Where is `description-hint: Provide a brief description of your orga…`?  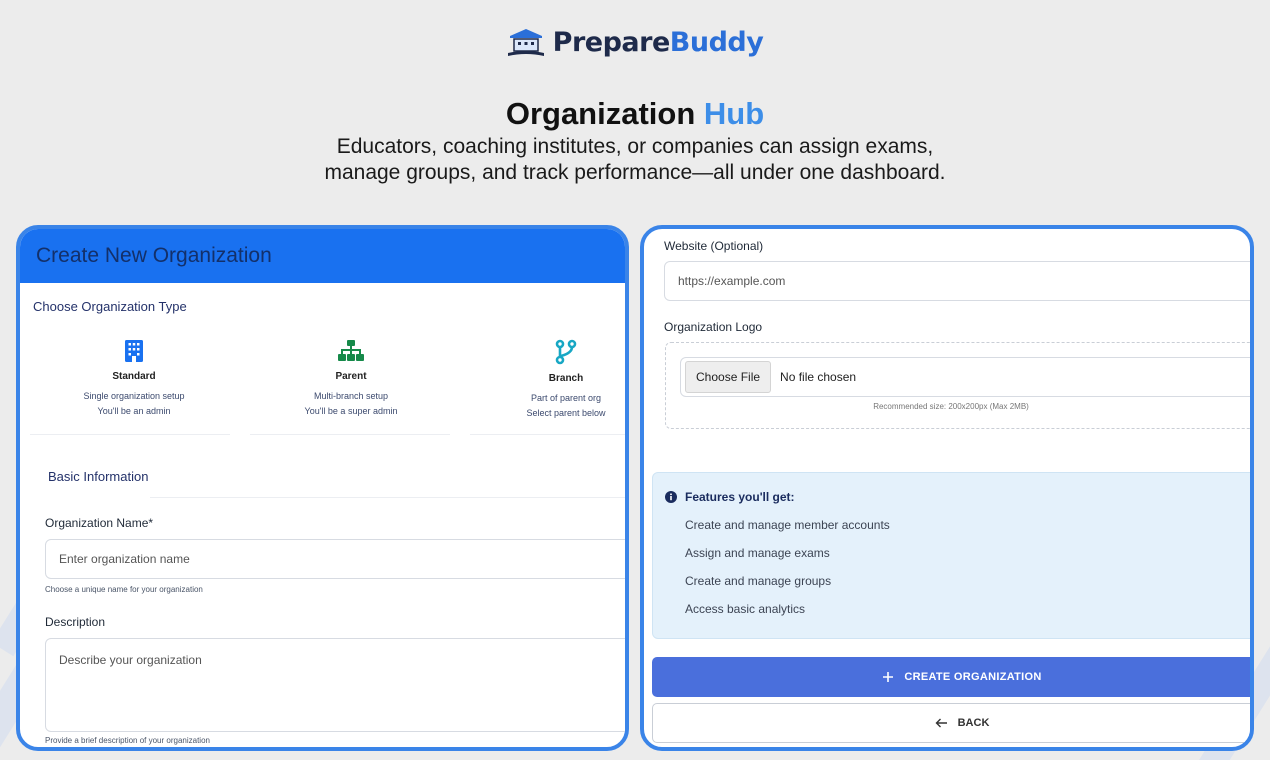 description-hint: Provide a brief description of your orga… is located at coordinates (127, 740).